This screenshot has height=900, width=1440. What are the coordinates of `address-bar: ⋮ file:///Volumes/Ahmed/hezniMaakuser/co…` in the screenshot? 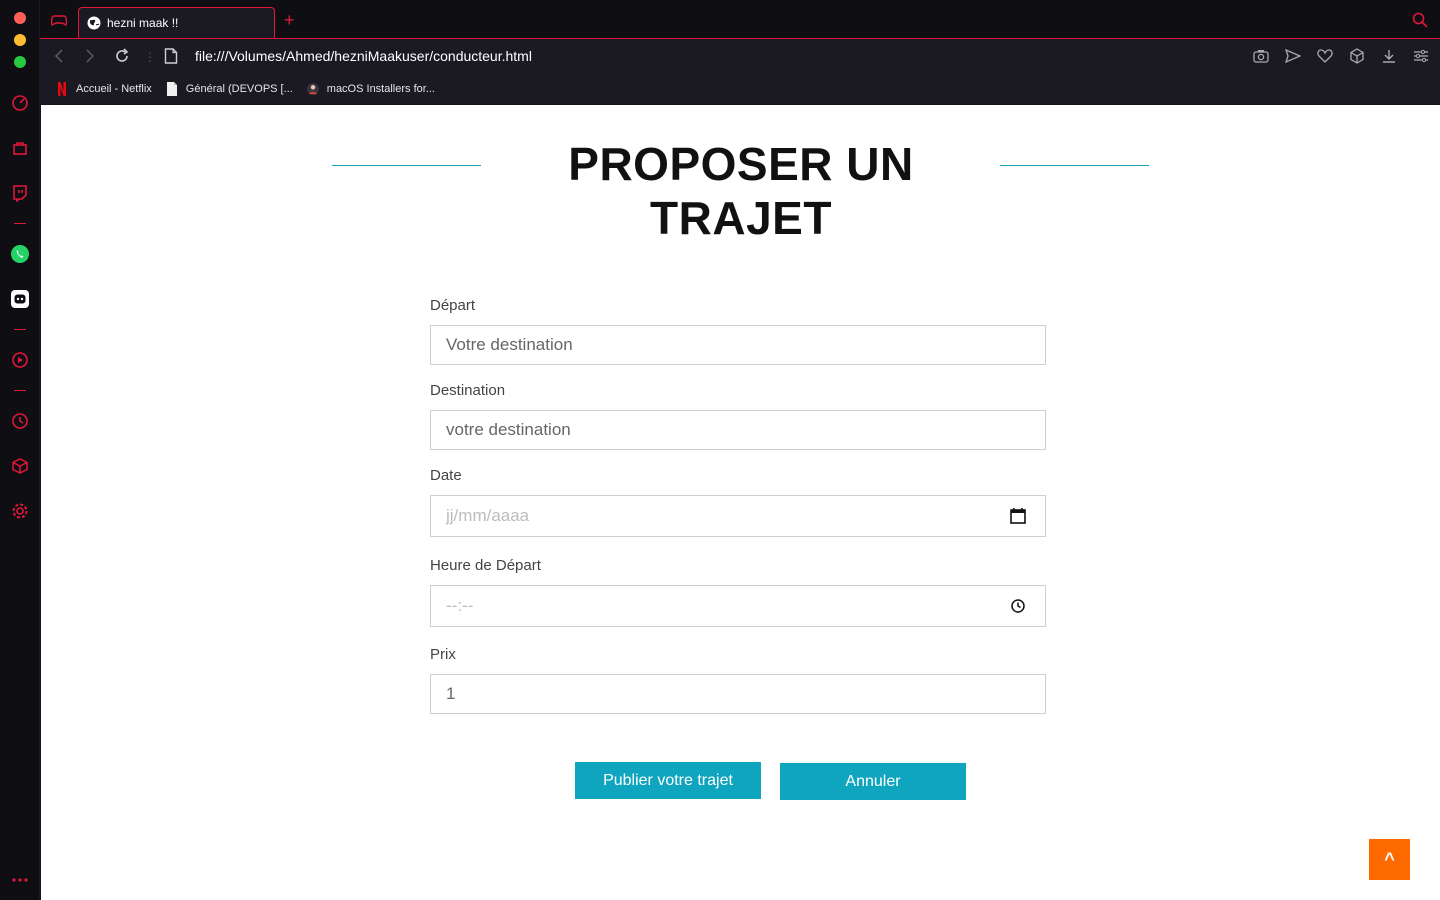 It's located at (740, 56).